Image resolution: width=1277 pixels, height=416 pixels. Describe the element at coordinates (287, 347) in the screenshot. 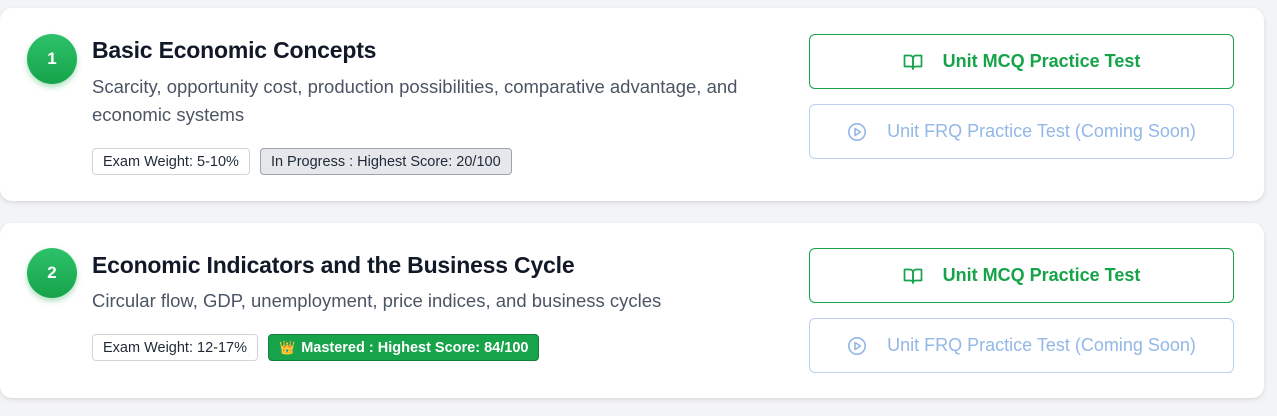

I see `crown-icon: 👑` at that location.